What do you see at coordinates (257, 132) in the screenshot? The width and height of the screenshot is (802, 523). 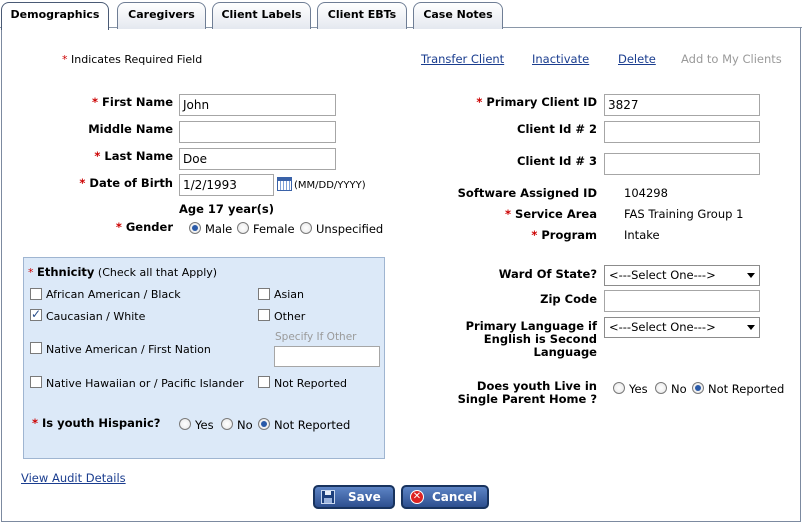 I see `middle-name-field` at bounding box center [257, 132].